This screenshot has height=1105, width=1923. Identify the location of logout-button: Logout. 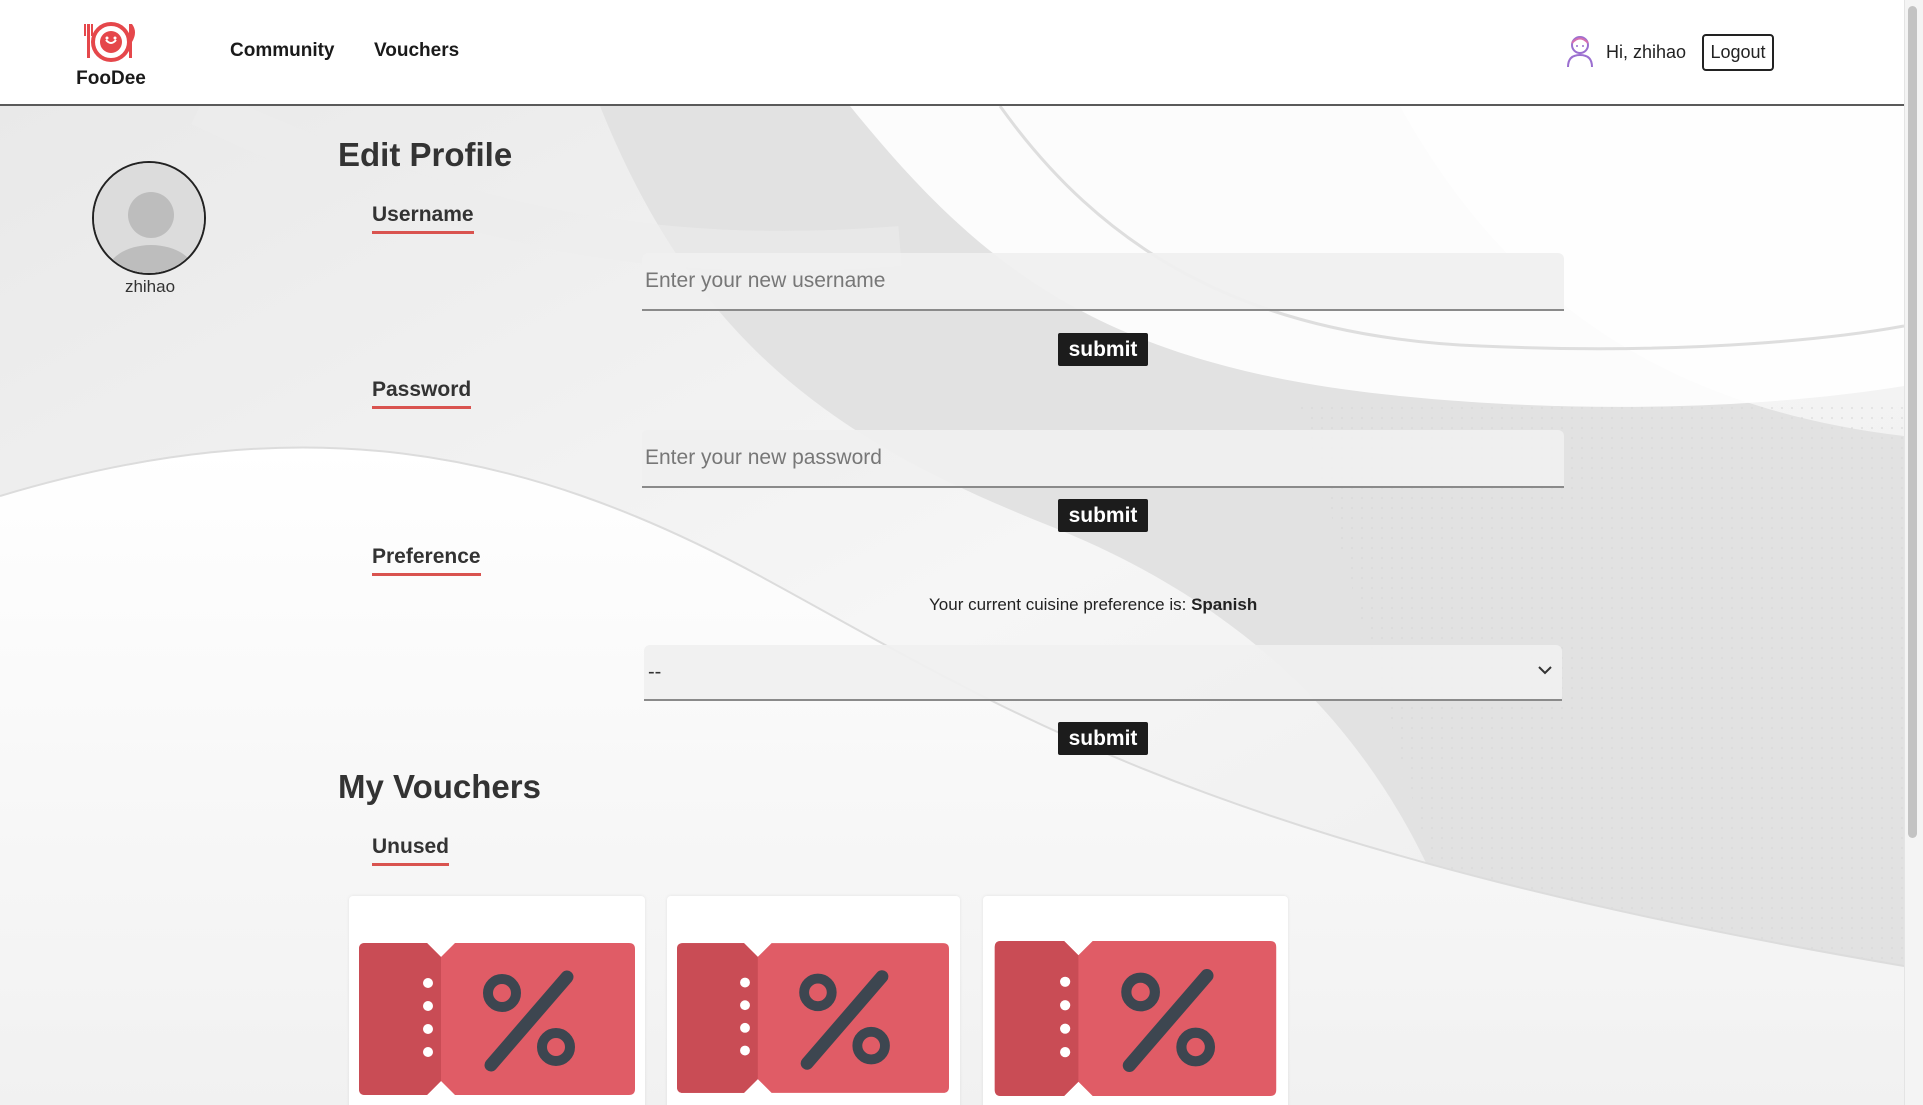
(1738, 52).